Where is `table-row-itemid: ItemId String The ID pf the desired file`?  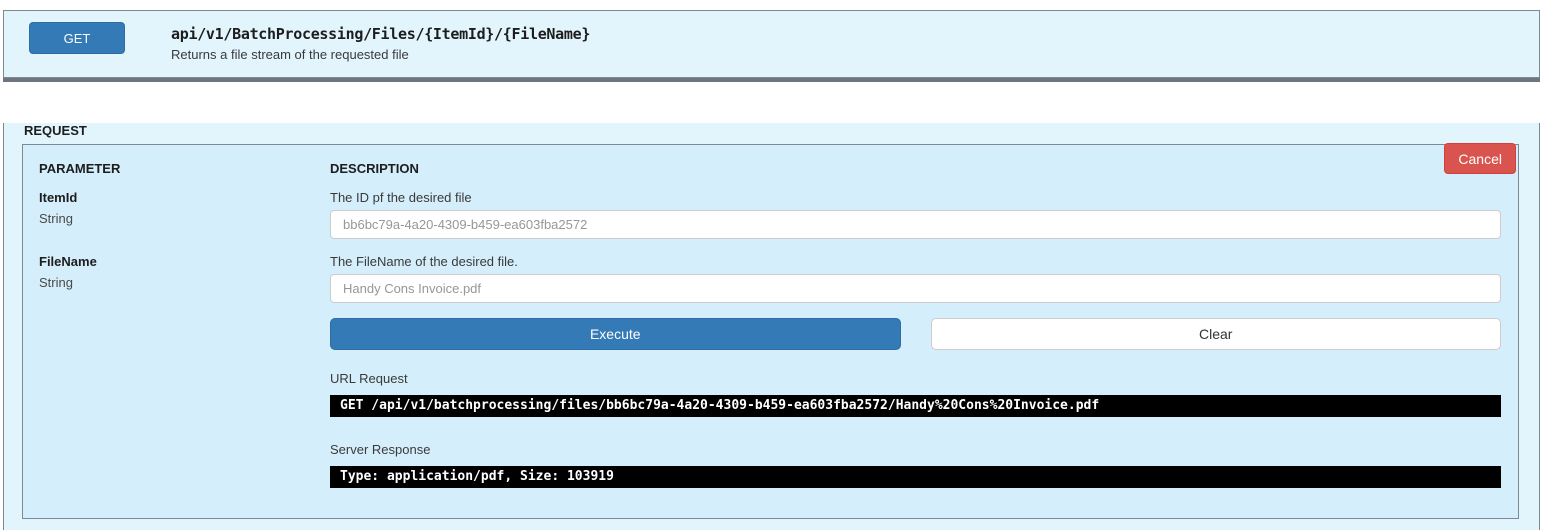
table-row-itemid: ItemId String The ID pf the desired file is located at coordinates (762, 214).